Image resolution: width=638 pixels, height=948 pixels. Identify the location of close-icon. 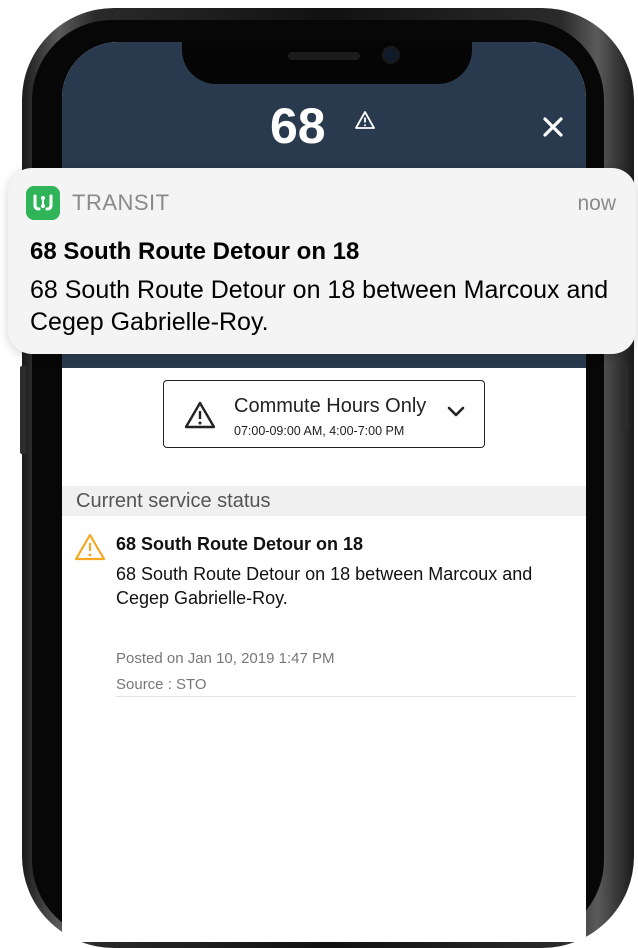
(553, 127).